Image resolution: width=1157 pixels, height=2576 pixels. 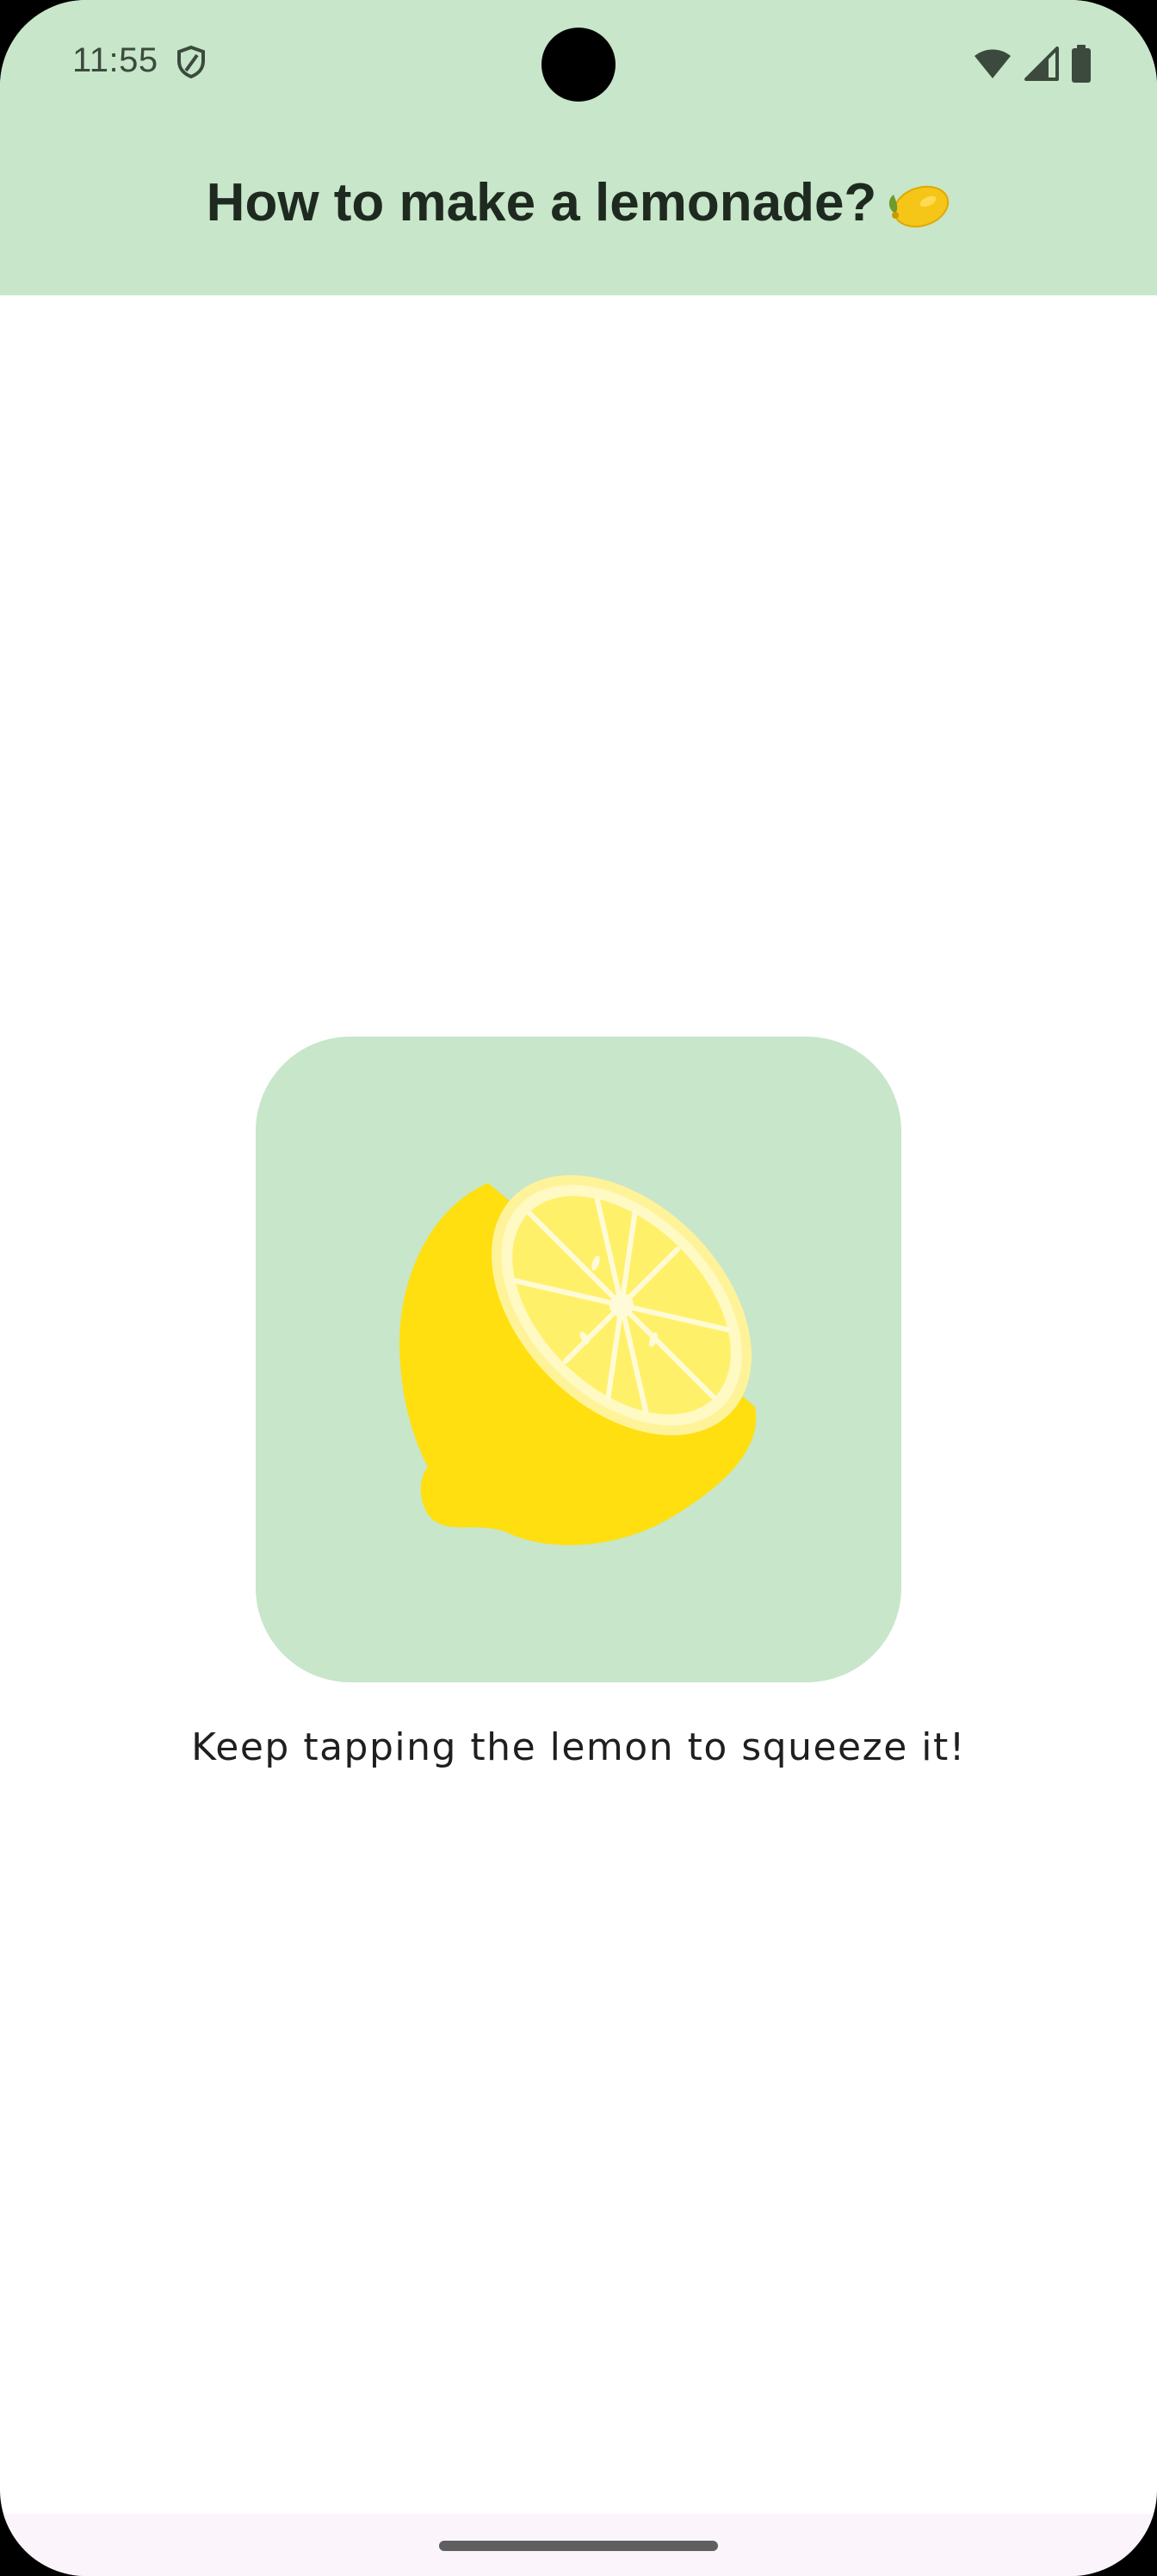 What do you see at coordinates (1042, 64) in the screenshot?
I see `cell-signal-icon` at bounding box center [1042, 64].